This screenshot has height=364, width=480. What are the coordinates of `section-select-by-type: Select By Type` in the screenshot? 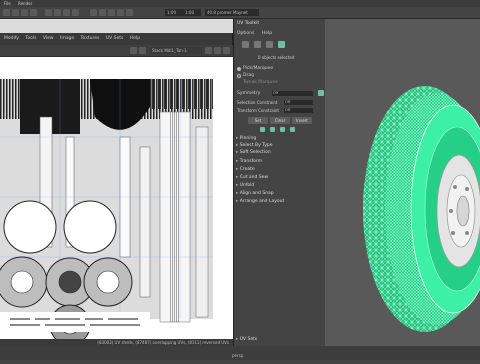 It's located at (280, 146).